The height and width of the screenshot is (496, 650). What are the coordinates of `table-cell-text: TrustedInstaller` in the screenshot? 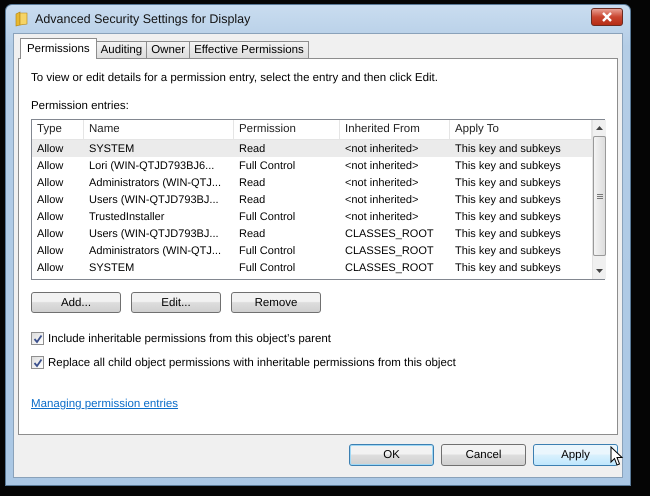 It's located at (127, 216).